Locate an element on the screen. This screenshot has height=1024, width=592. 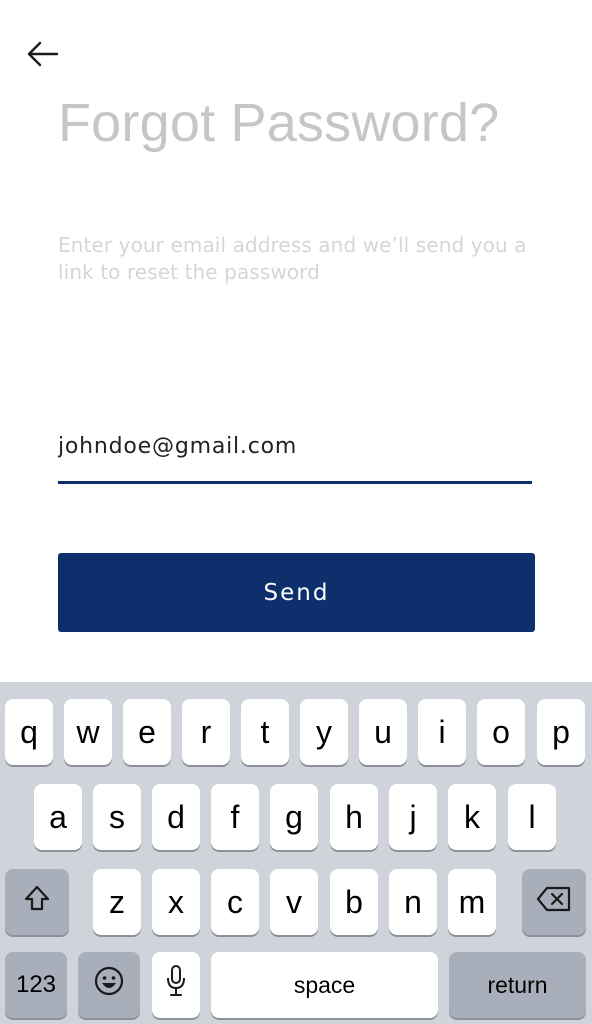
delete-key is located at coordinates (554, 902).